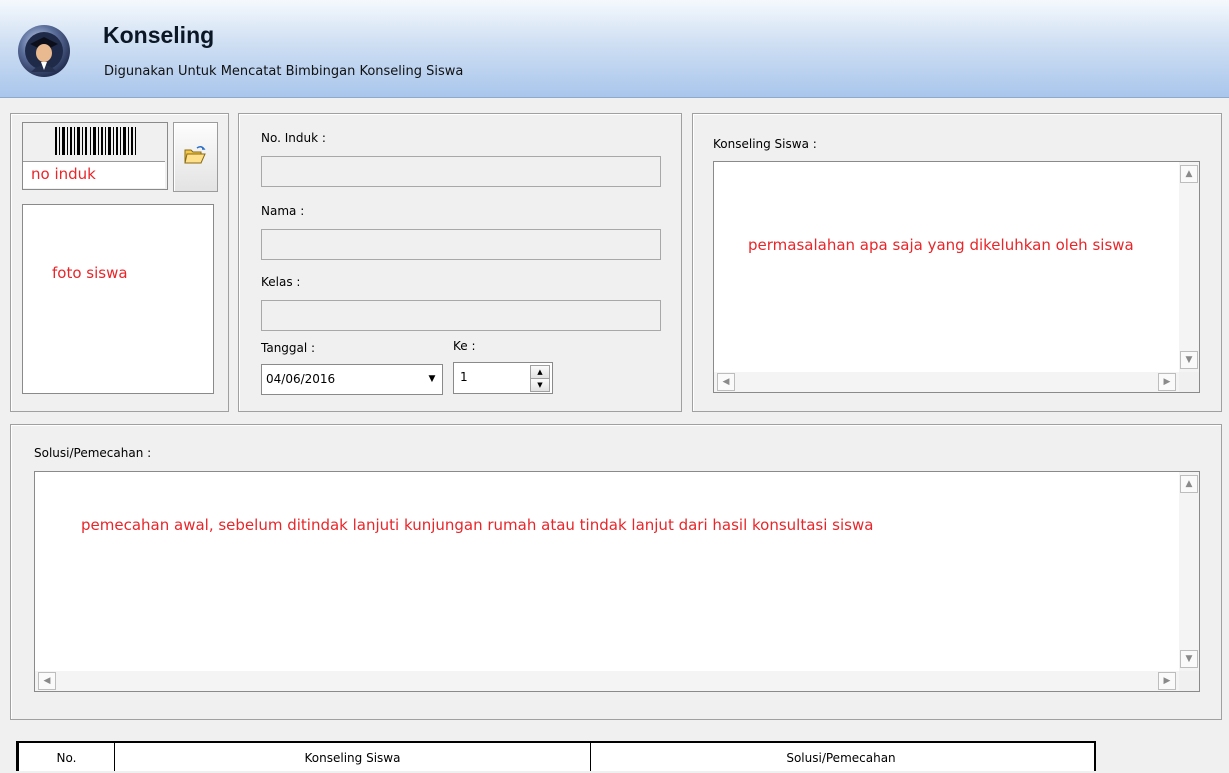 This screenshot has width=1229, height=773. What do you see at coordinates (461, 315) in the screenshot?
I see `kelas-field` at bounding box center [461, 315].